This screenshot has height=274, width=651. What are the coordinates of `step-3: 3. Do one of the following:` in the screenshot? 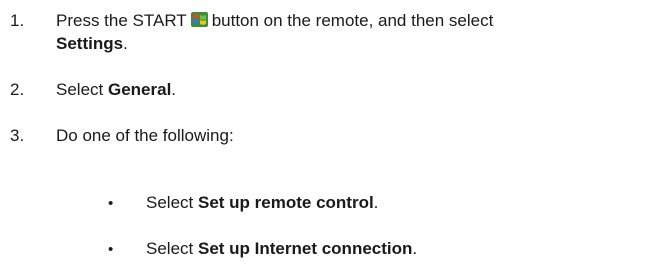 It's located at (122, 136).